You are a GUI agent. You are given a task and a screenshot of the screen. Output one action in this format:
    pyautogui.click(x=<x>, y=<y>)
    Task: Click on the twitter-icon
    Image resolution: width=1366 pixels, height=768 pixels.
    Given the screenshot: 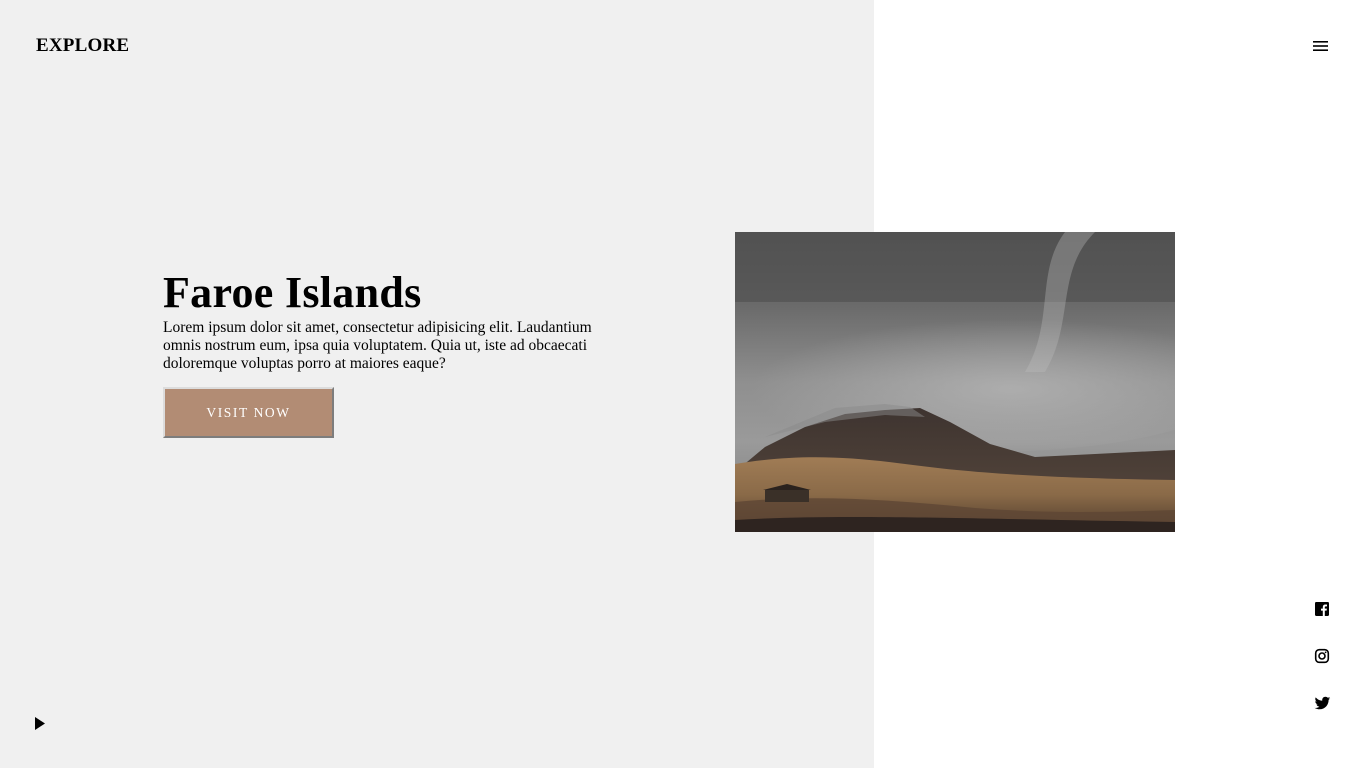 What is the action you would take?
    pyautogui.click(x=1322, y=703)
    